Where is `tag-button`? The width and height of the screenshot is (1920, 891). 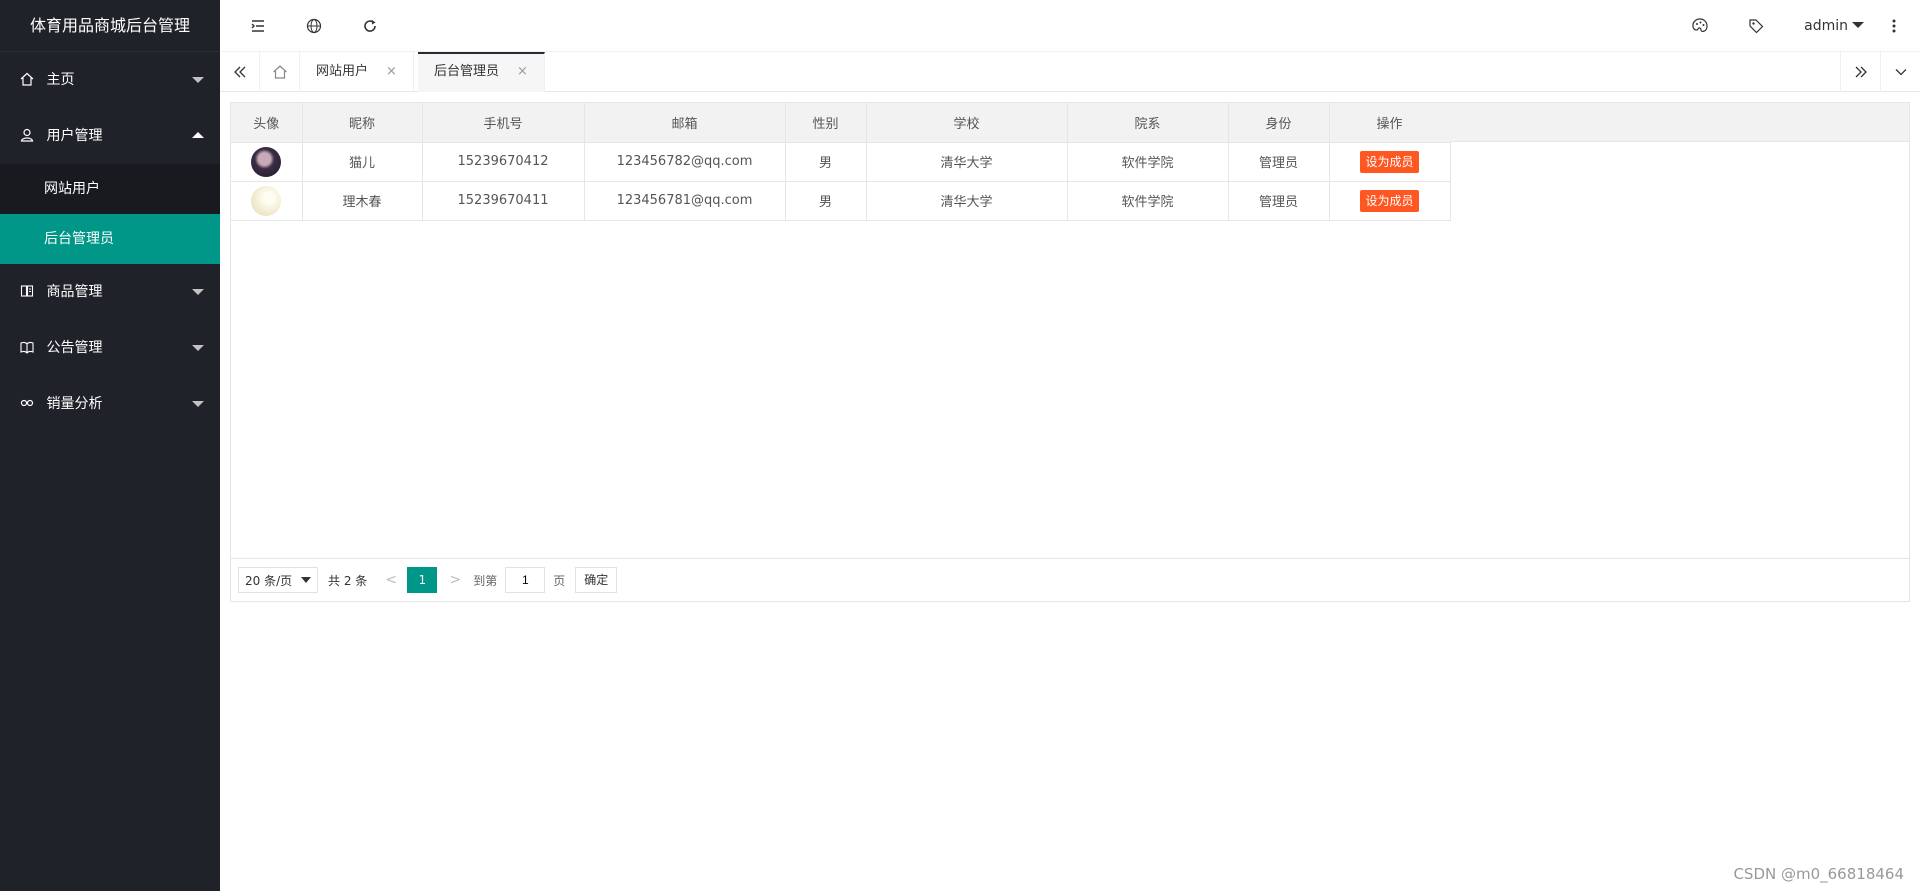
tag-button is located at coordinates (1756, 26).